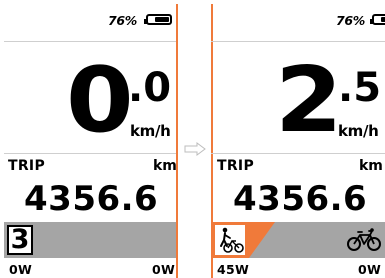  What do you see at coordinates (232, 240) in the screenshot?
I see `walking-with-bike-icon` at bounding box center [232, 240].